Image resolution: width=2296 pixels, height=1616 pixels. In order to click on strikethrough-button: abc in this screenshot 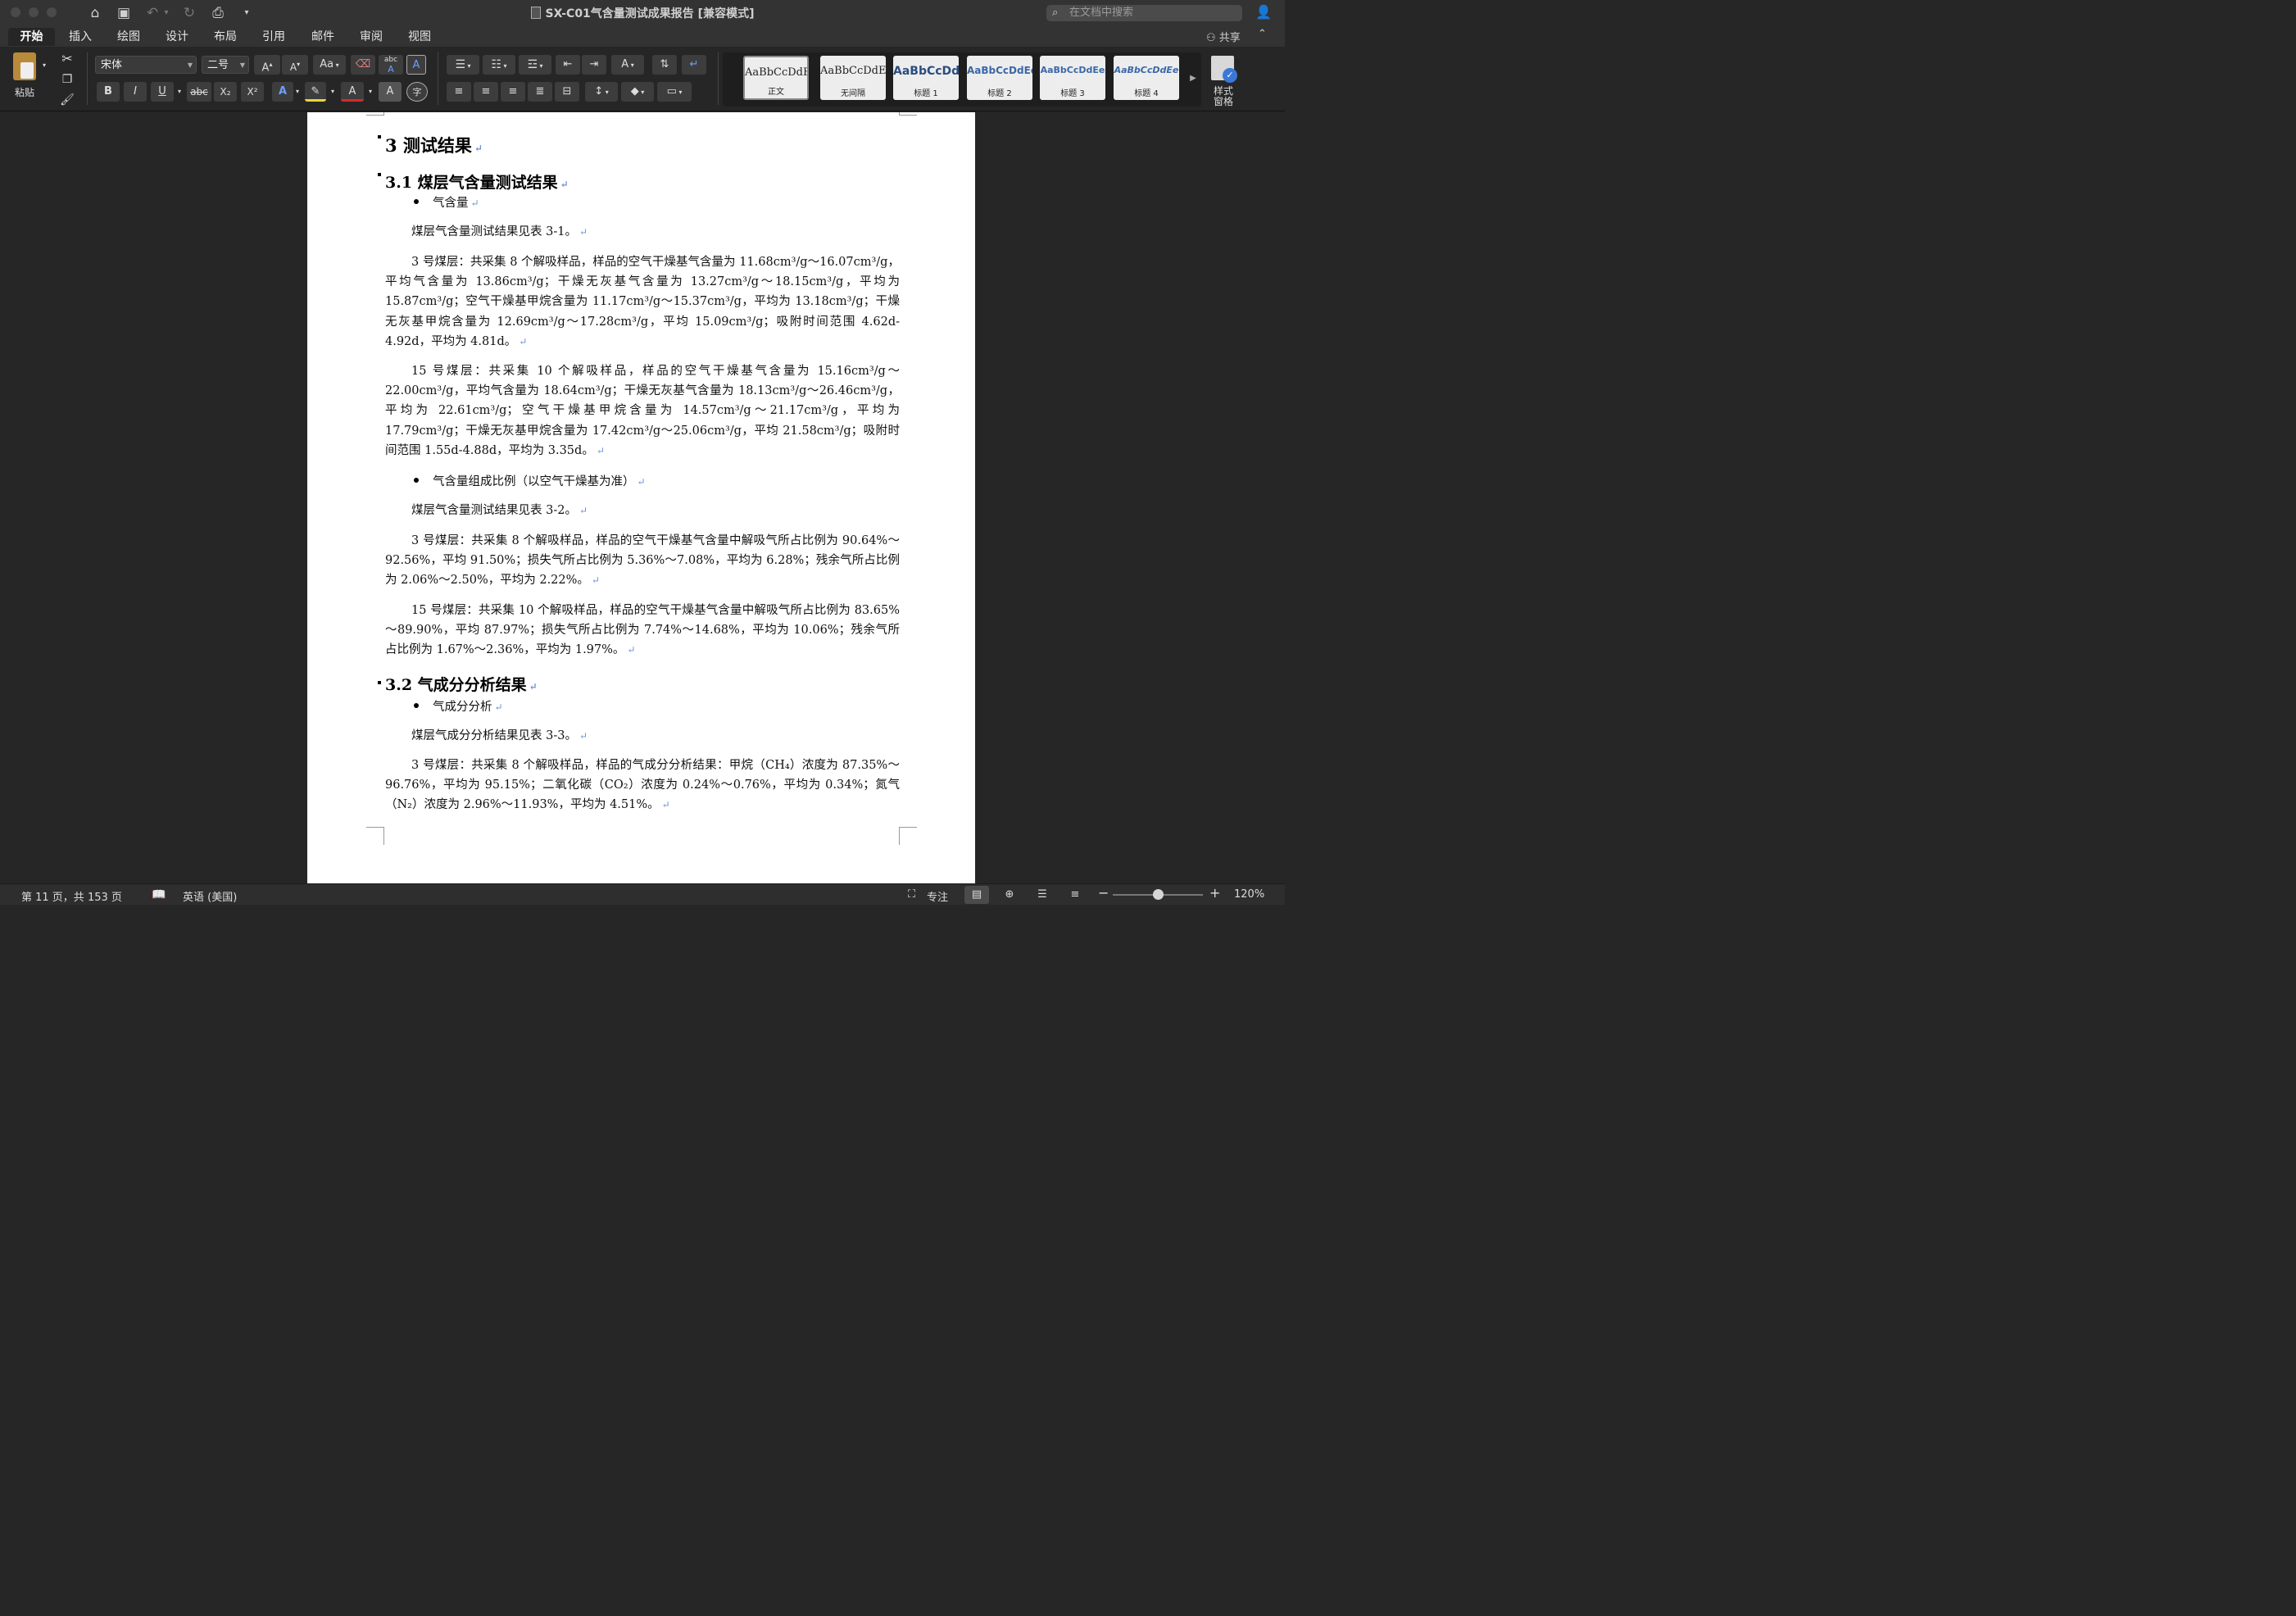, I will do `click(199, 92)`.